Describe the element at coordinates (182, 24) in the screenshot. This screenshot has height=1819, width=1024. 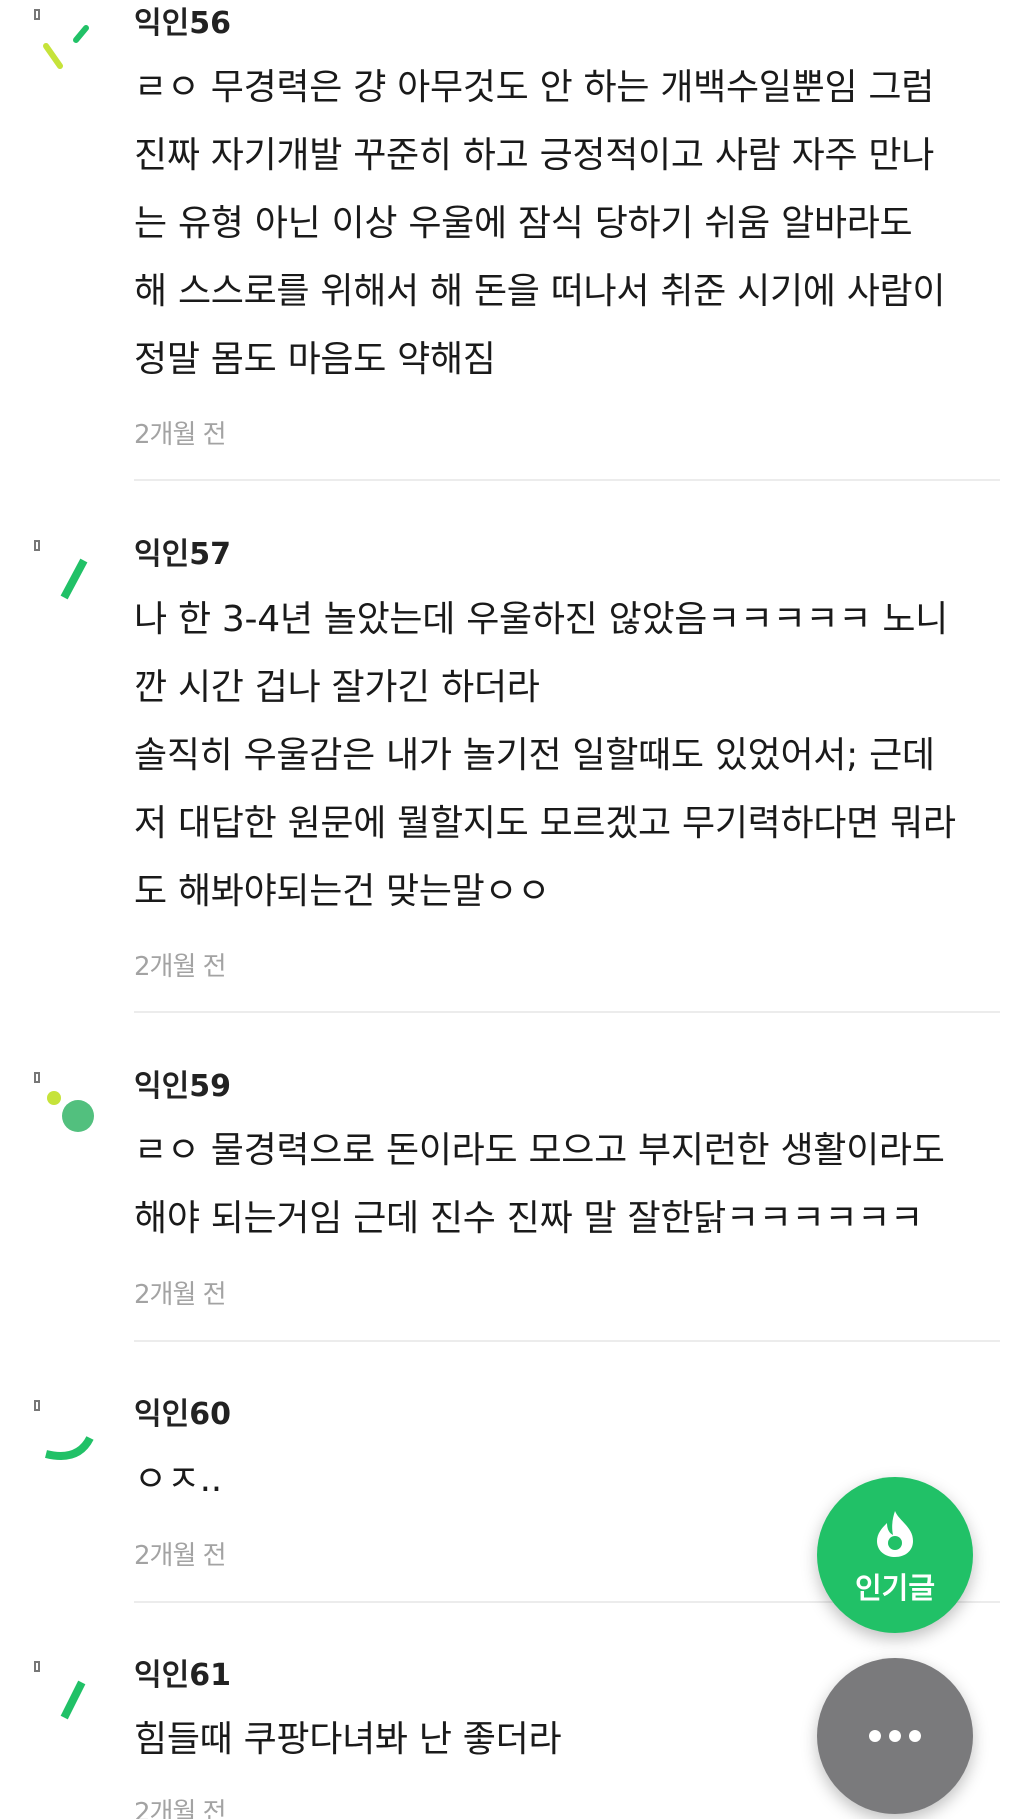
I see `comment-author: 익인56` at that location.